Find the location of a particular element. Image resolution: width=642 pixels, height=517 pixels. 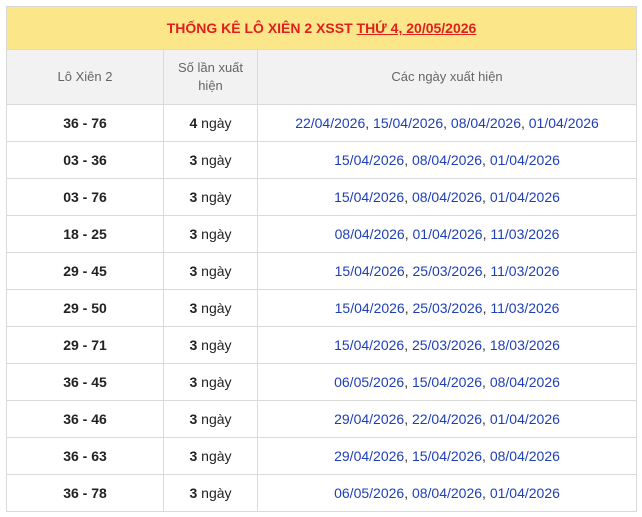

dates-cell: 15/04/2026, 08/04/2026, 01/04/2026 is located at coordinates (447, 197).